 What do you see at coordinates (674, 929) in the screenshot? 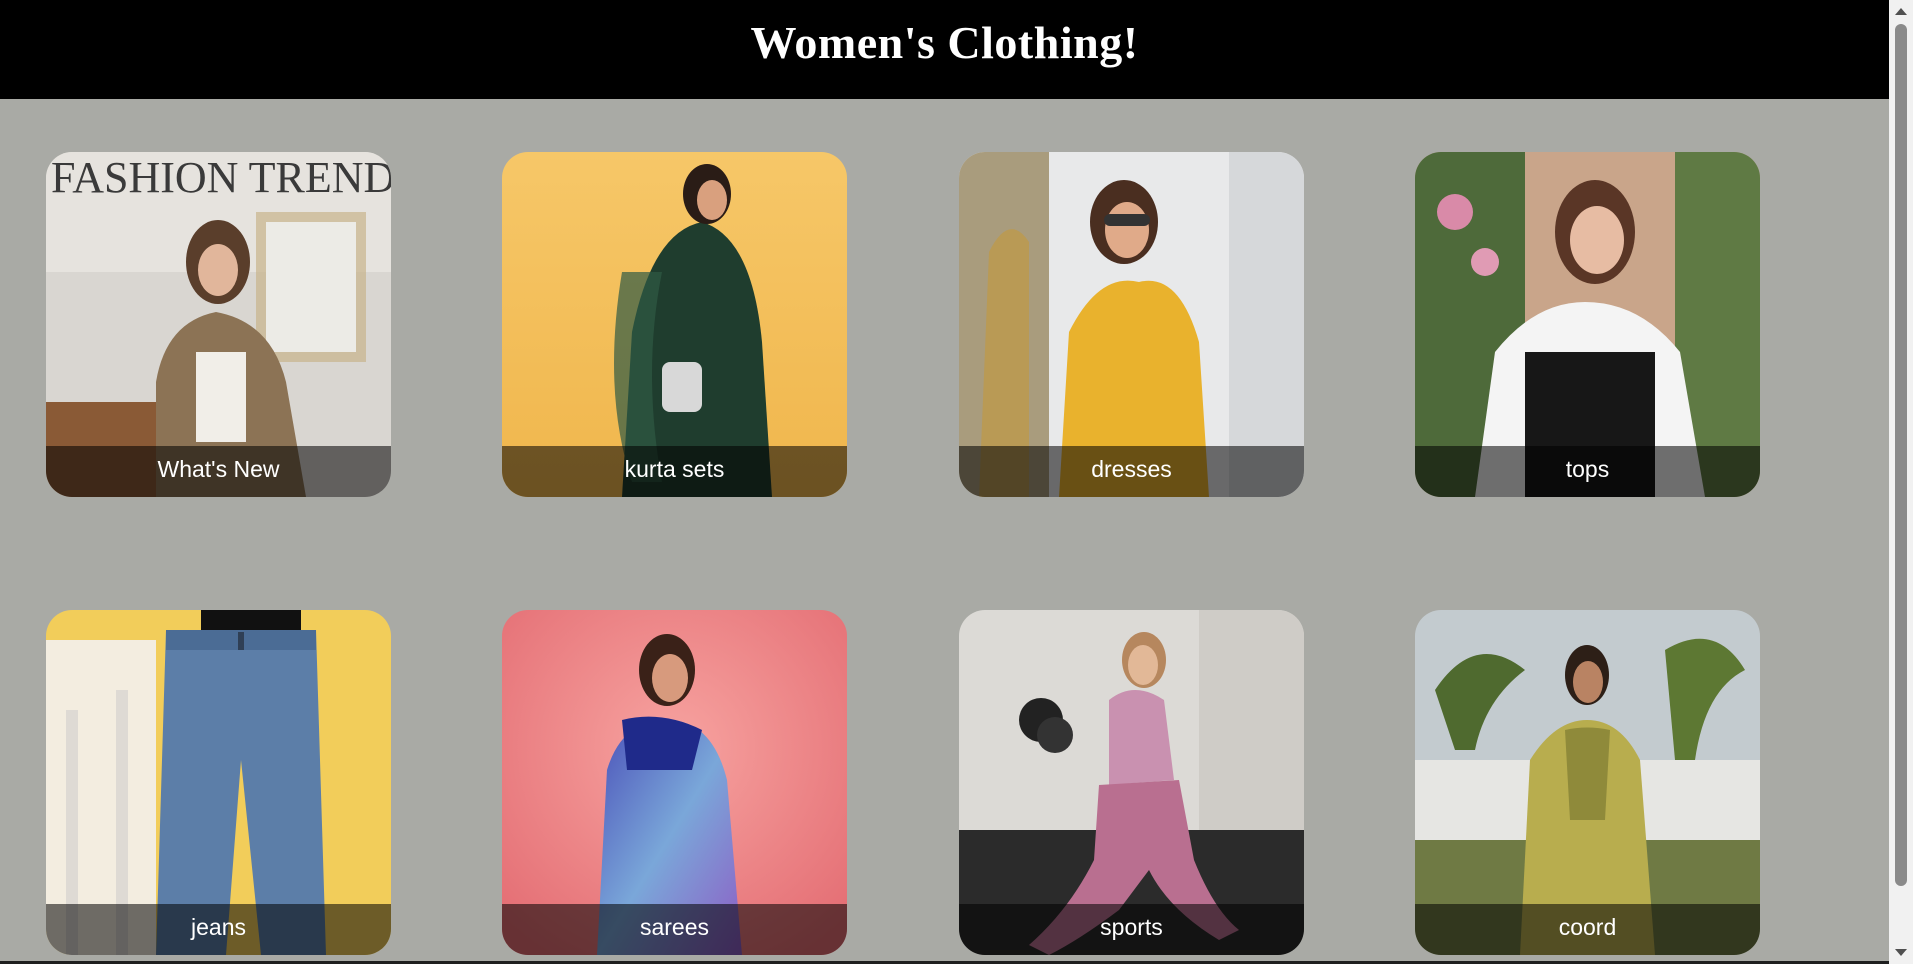
I see `category-label: sarees` at bounding box center [674, 929].